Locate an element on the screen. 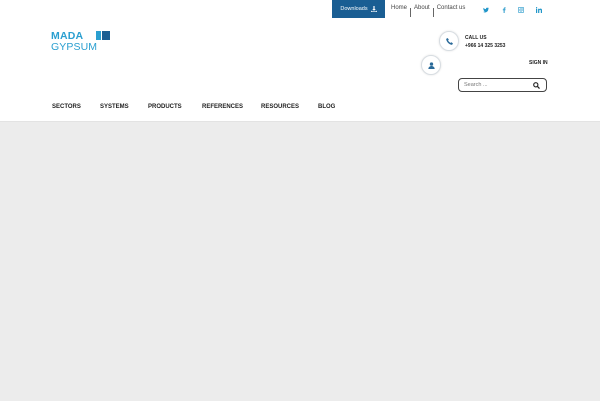  twitter-icon is located at coordinates (486, 10).